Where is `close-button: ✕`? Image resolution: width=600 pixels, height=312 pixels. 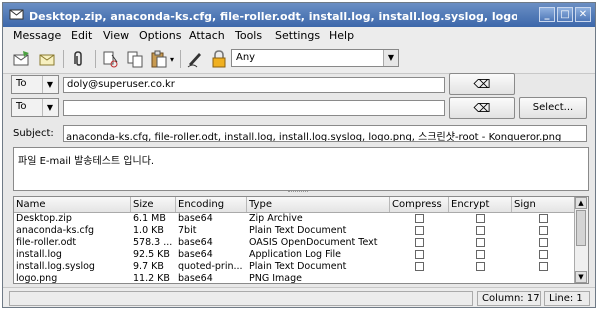 close-button: ✕ is located at coordinates (583, 14).